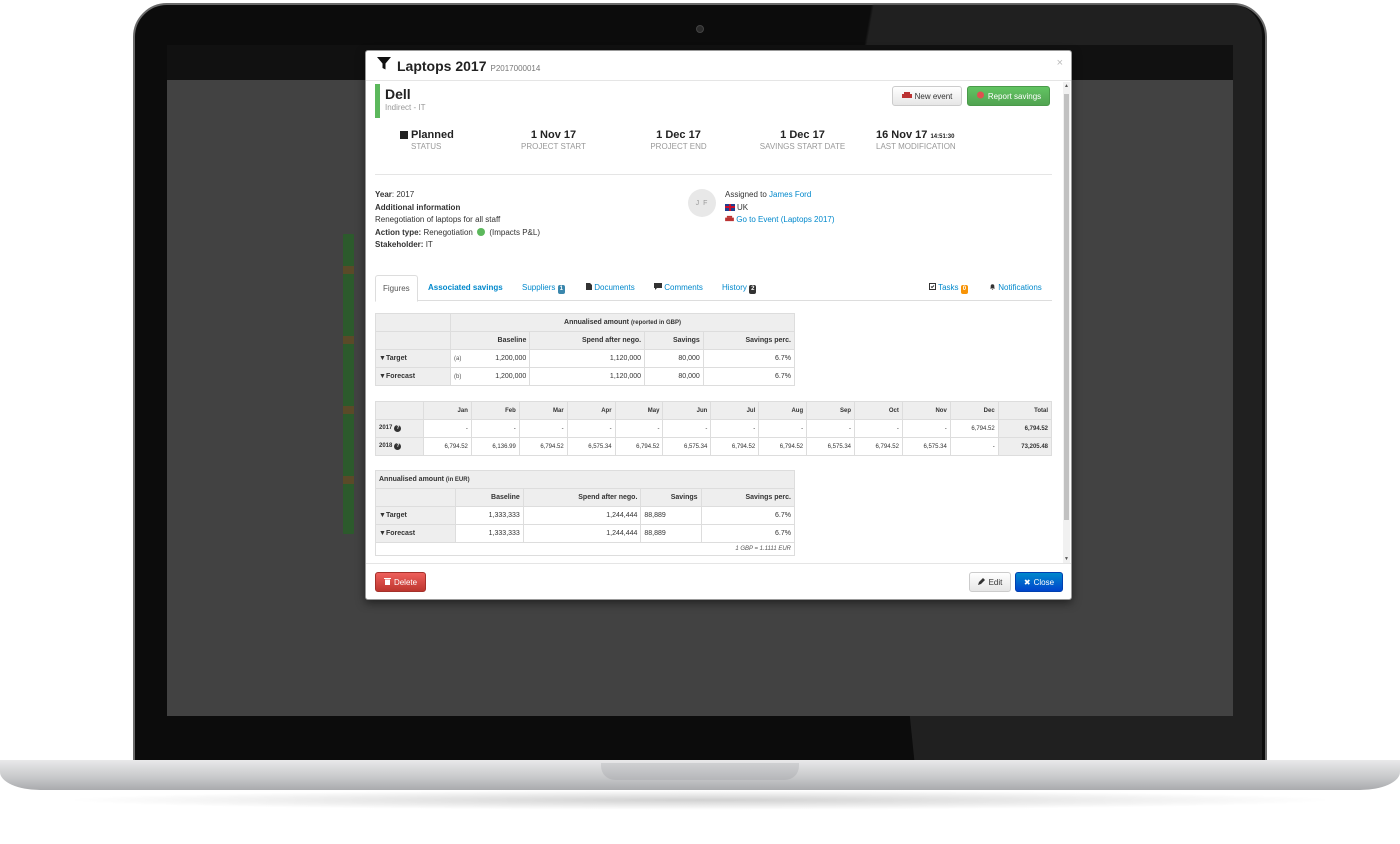  I want to click on stat-last-mod-time: 14:51:30, so click(942, 137).